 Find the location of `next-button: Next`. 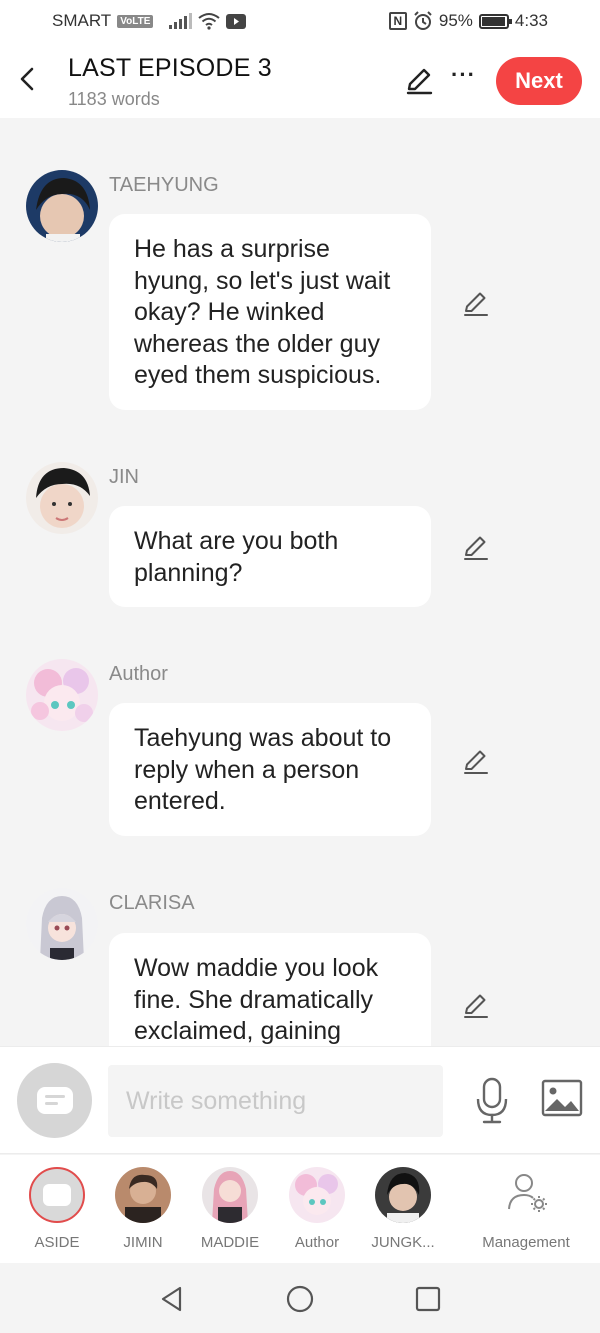

next-button: Next is located at coordinates (539, 81).